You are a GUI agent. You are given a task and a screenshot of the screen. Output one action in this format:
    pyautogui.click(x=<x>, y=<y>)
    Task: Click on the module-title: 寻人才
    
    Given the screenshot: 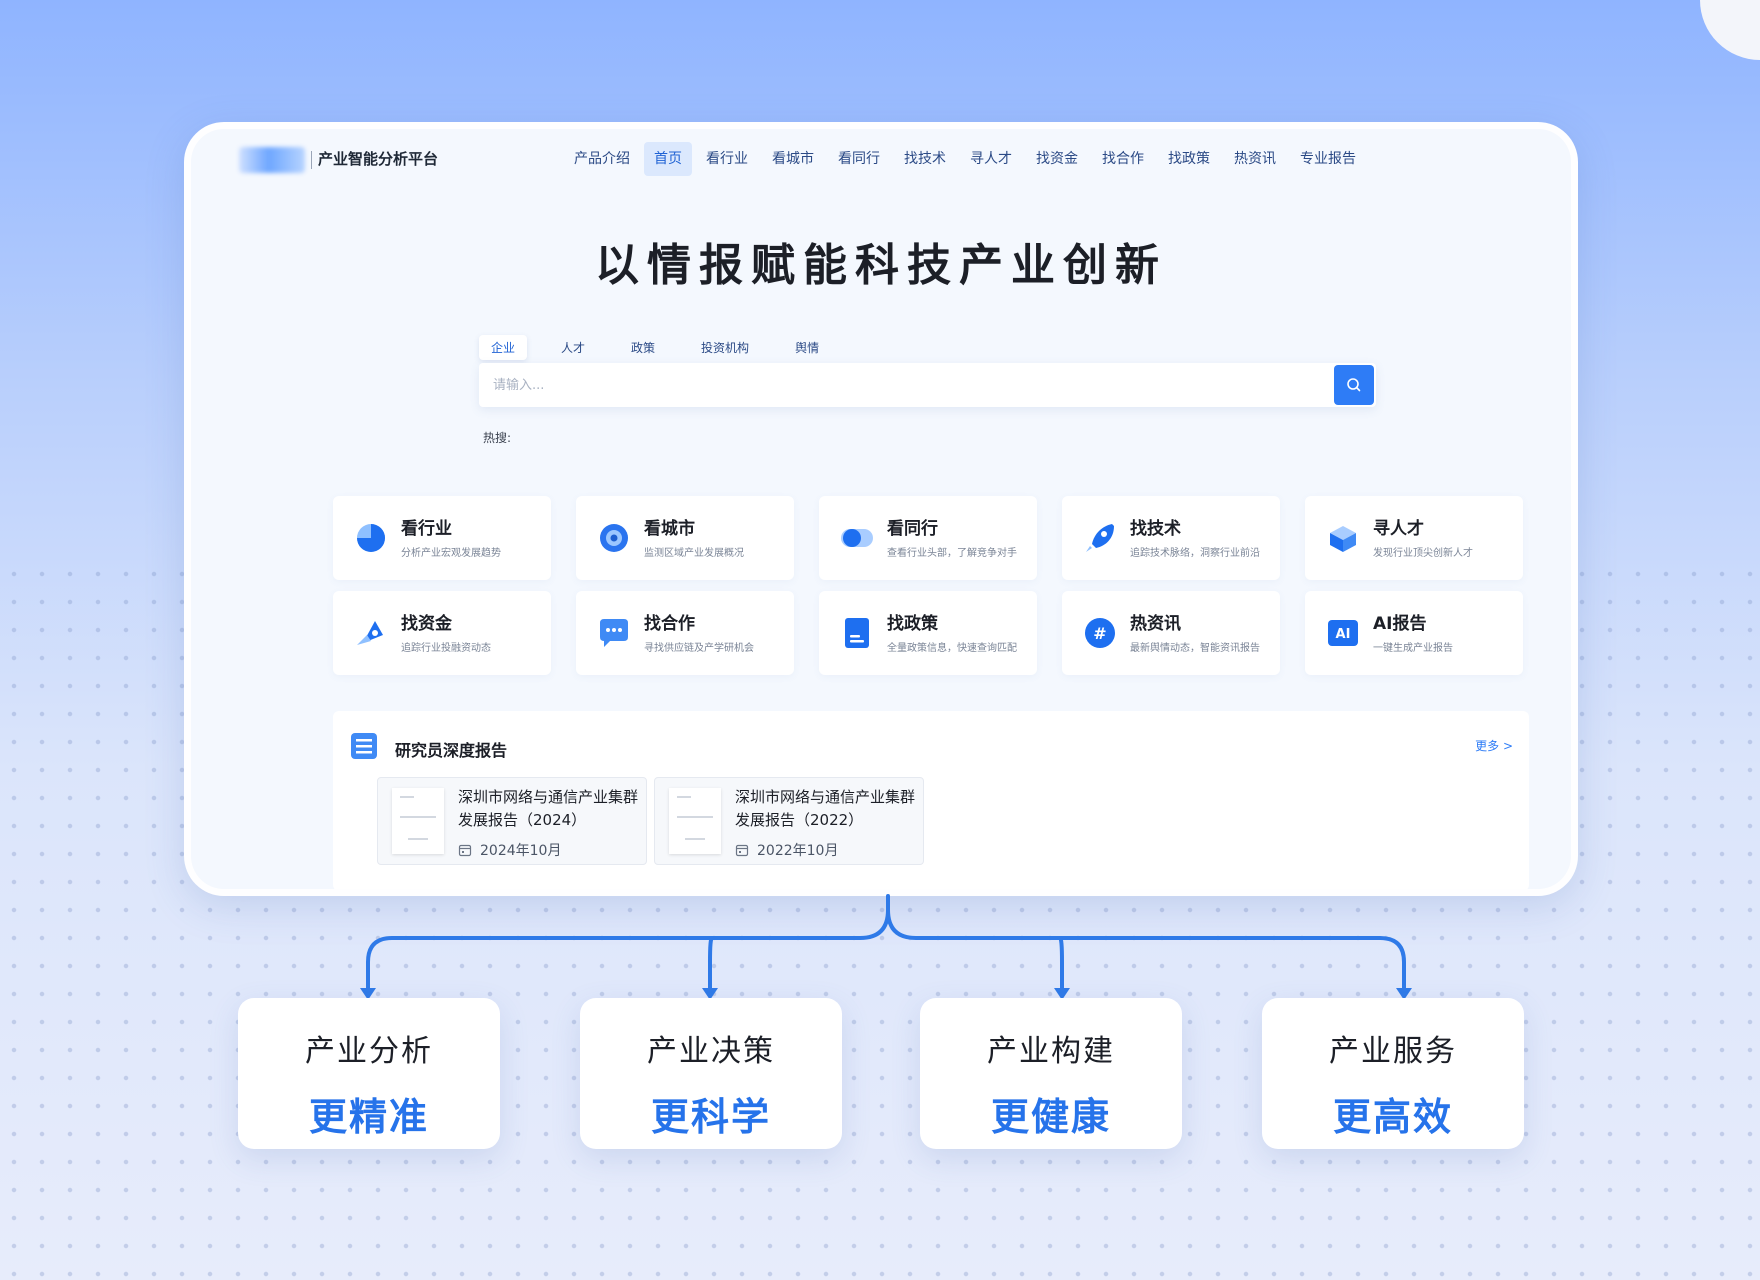 What is the action you would take?
    pyautogui.click(x=1398, y=529)
    